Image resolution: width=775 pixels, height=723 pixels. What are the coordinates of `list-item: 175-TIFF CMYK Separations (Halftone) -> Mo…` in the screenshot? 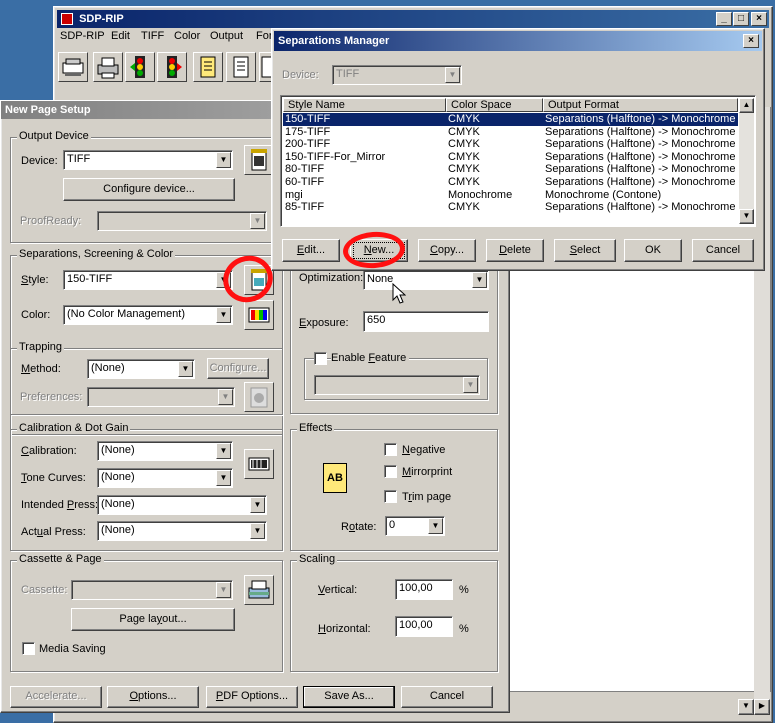 It's located at (510, 132).